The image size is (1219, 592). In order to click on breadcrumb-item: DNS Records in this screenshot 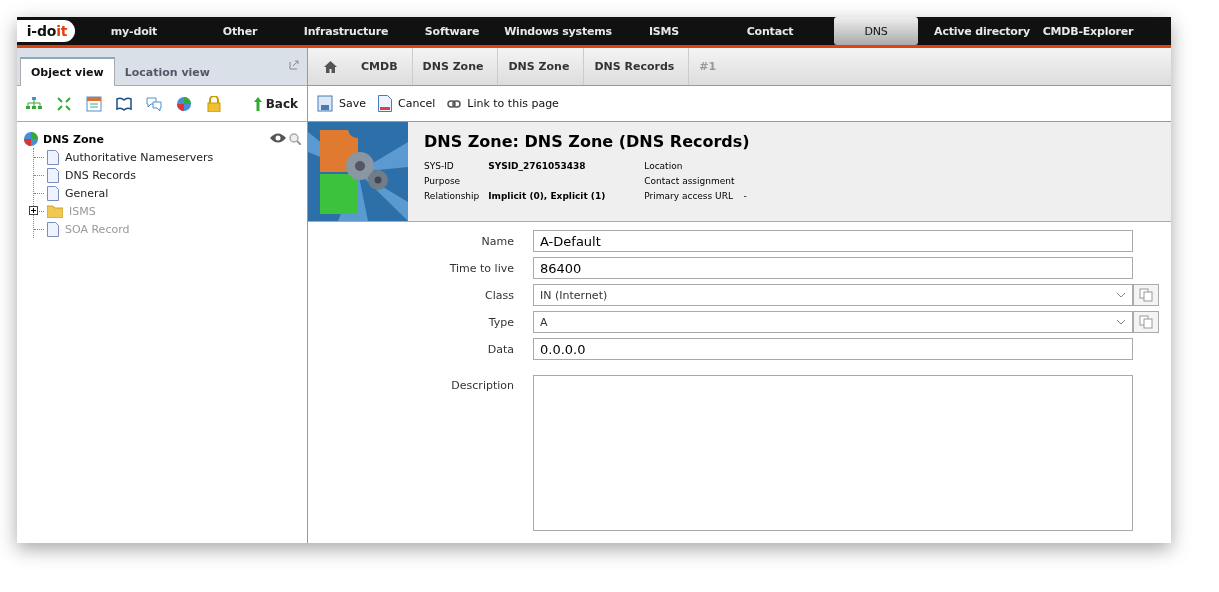, I will do `click(637, 66)`.